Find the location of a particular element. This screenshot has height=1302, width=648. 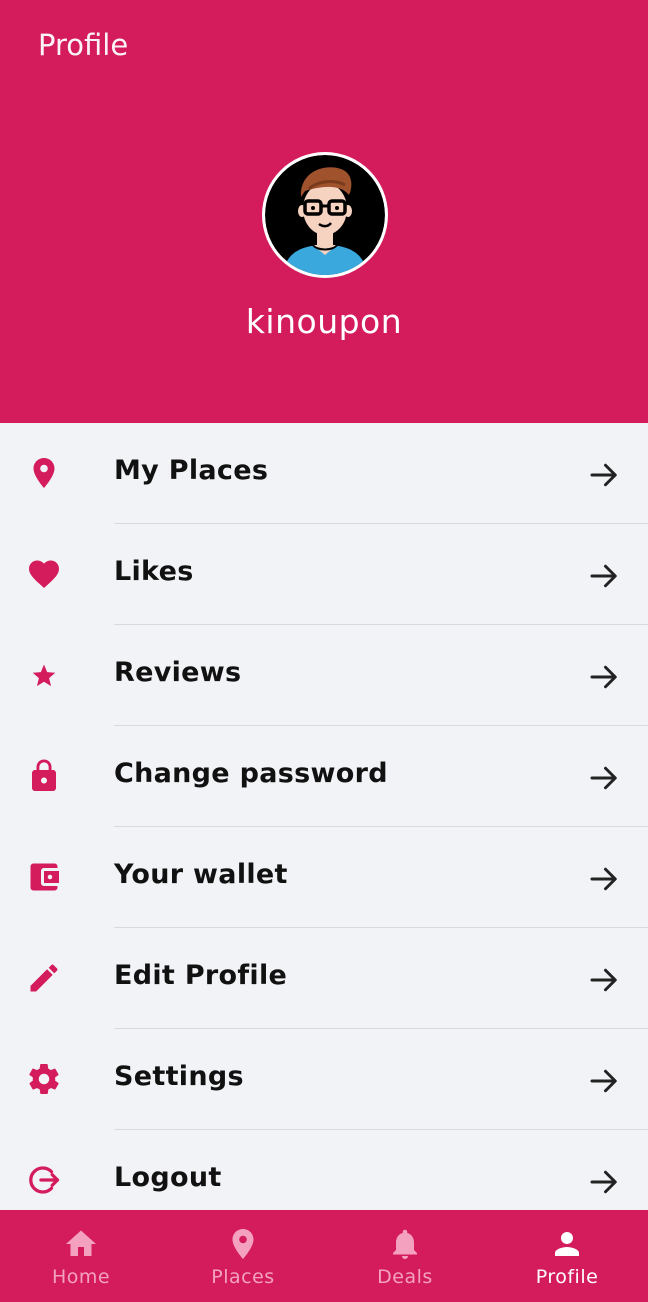

home-icon is located at coordinates (81, 1244).